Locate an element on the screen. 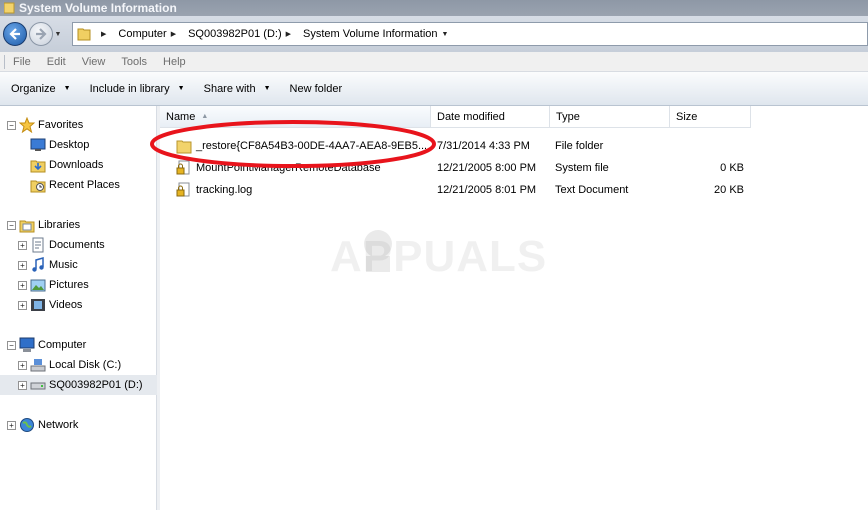 Image resolution: width=868 pixels, height=510 pixels. libraries-icon is located at coordinates (27, 226).